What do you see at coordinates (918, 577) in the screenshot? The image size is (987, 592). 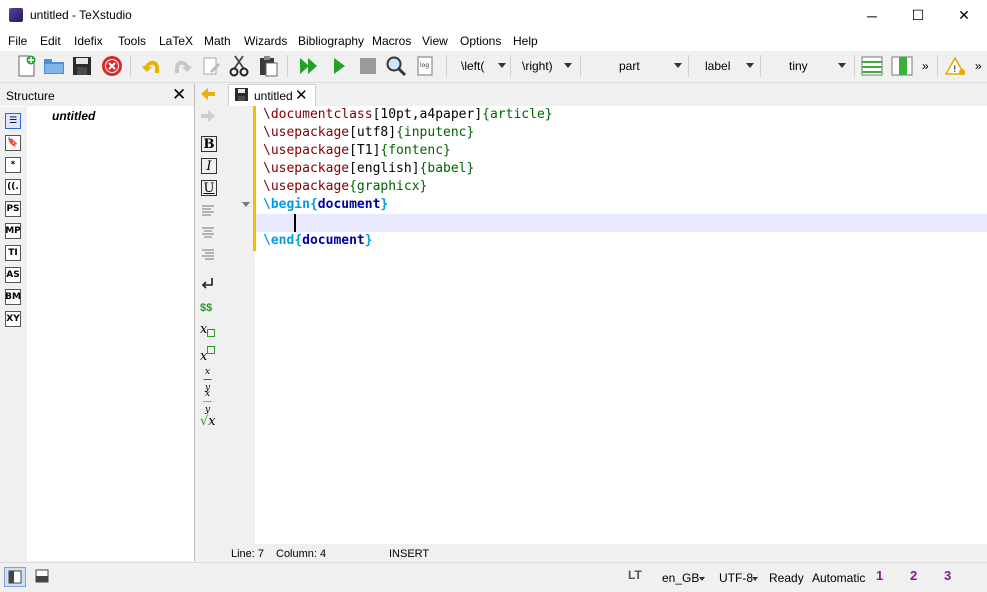 I see `bookmark-2-icon: 2` at bounding box center [918, 577].